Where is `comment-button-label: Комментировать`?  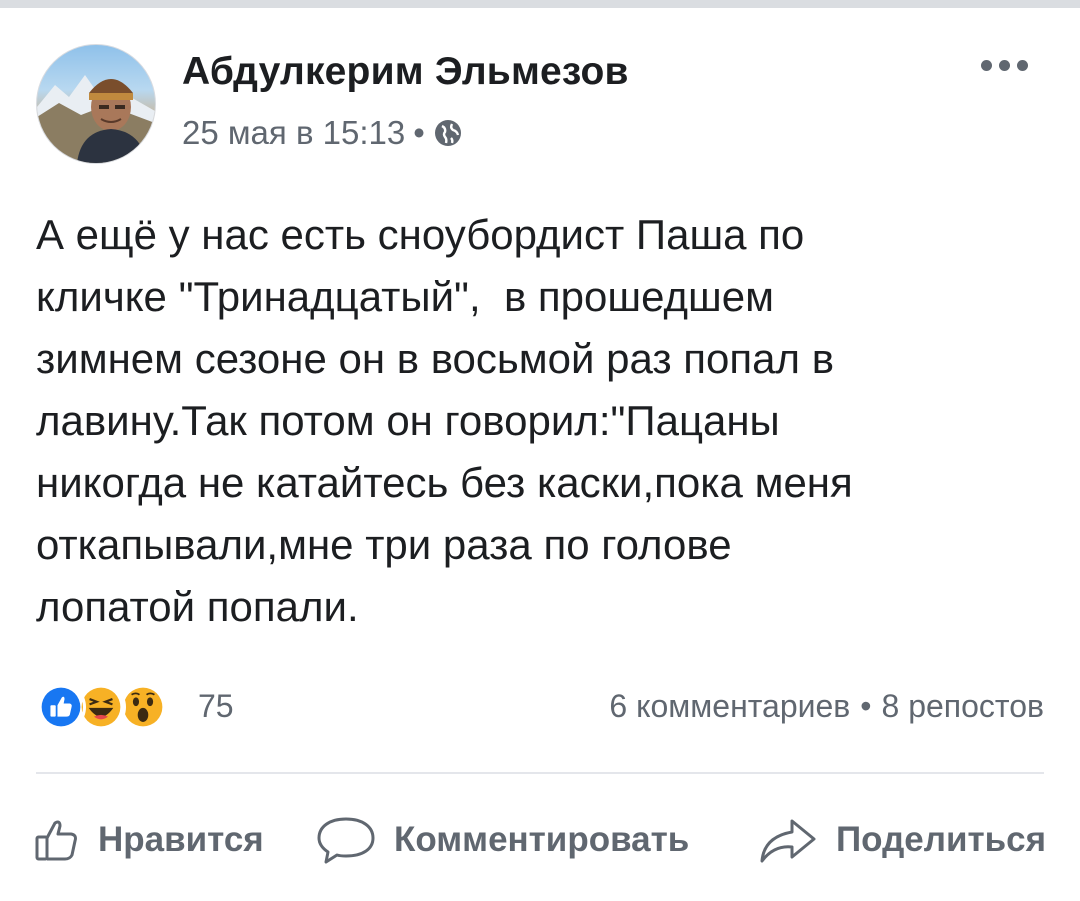
comment-button-label: Комментировать is located at coordinates (542, 839).